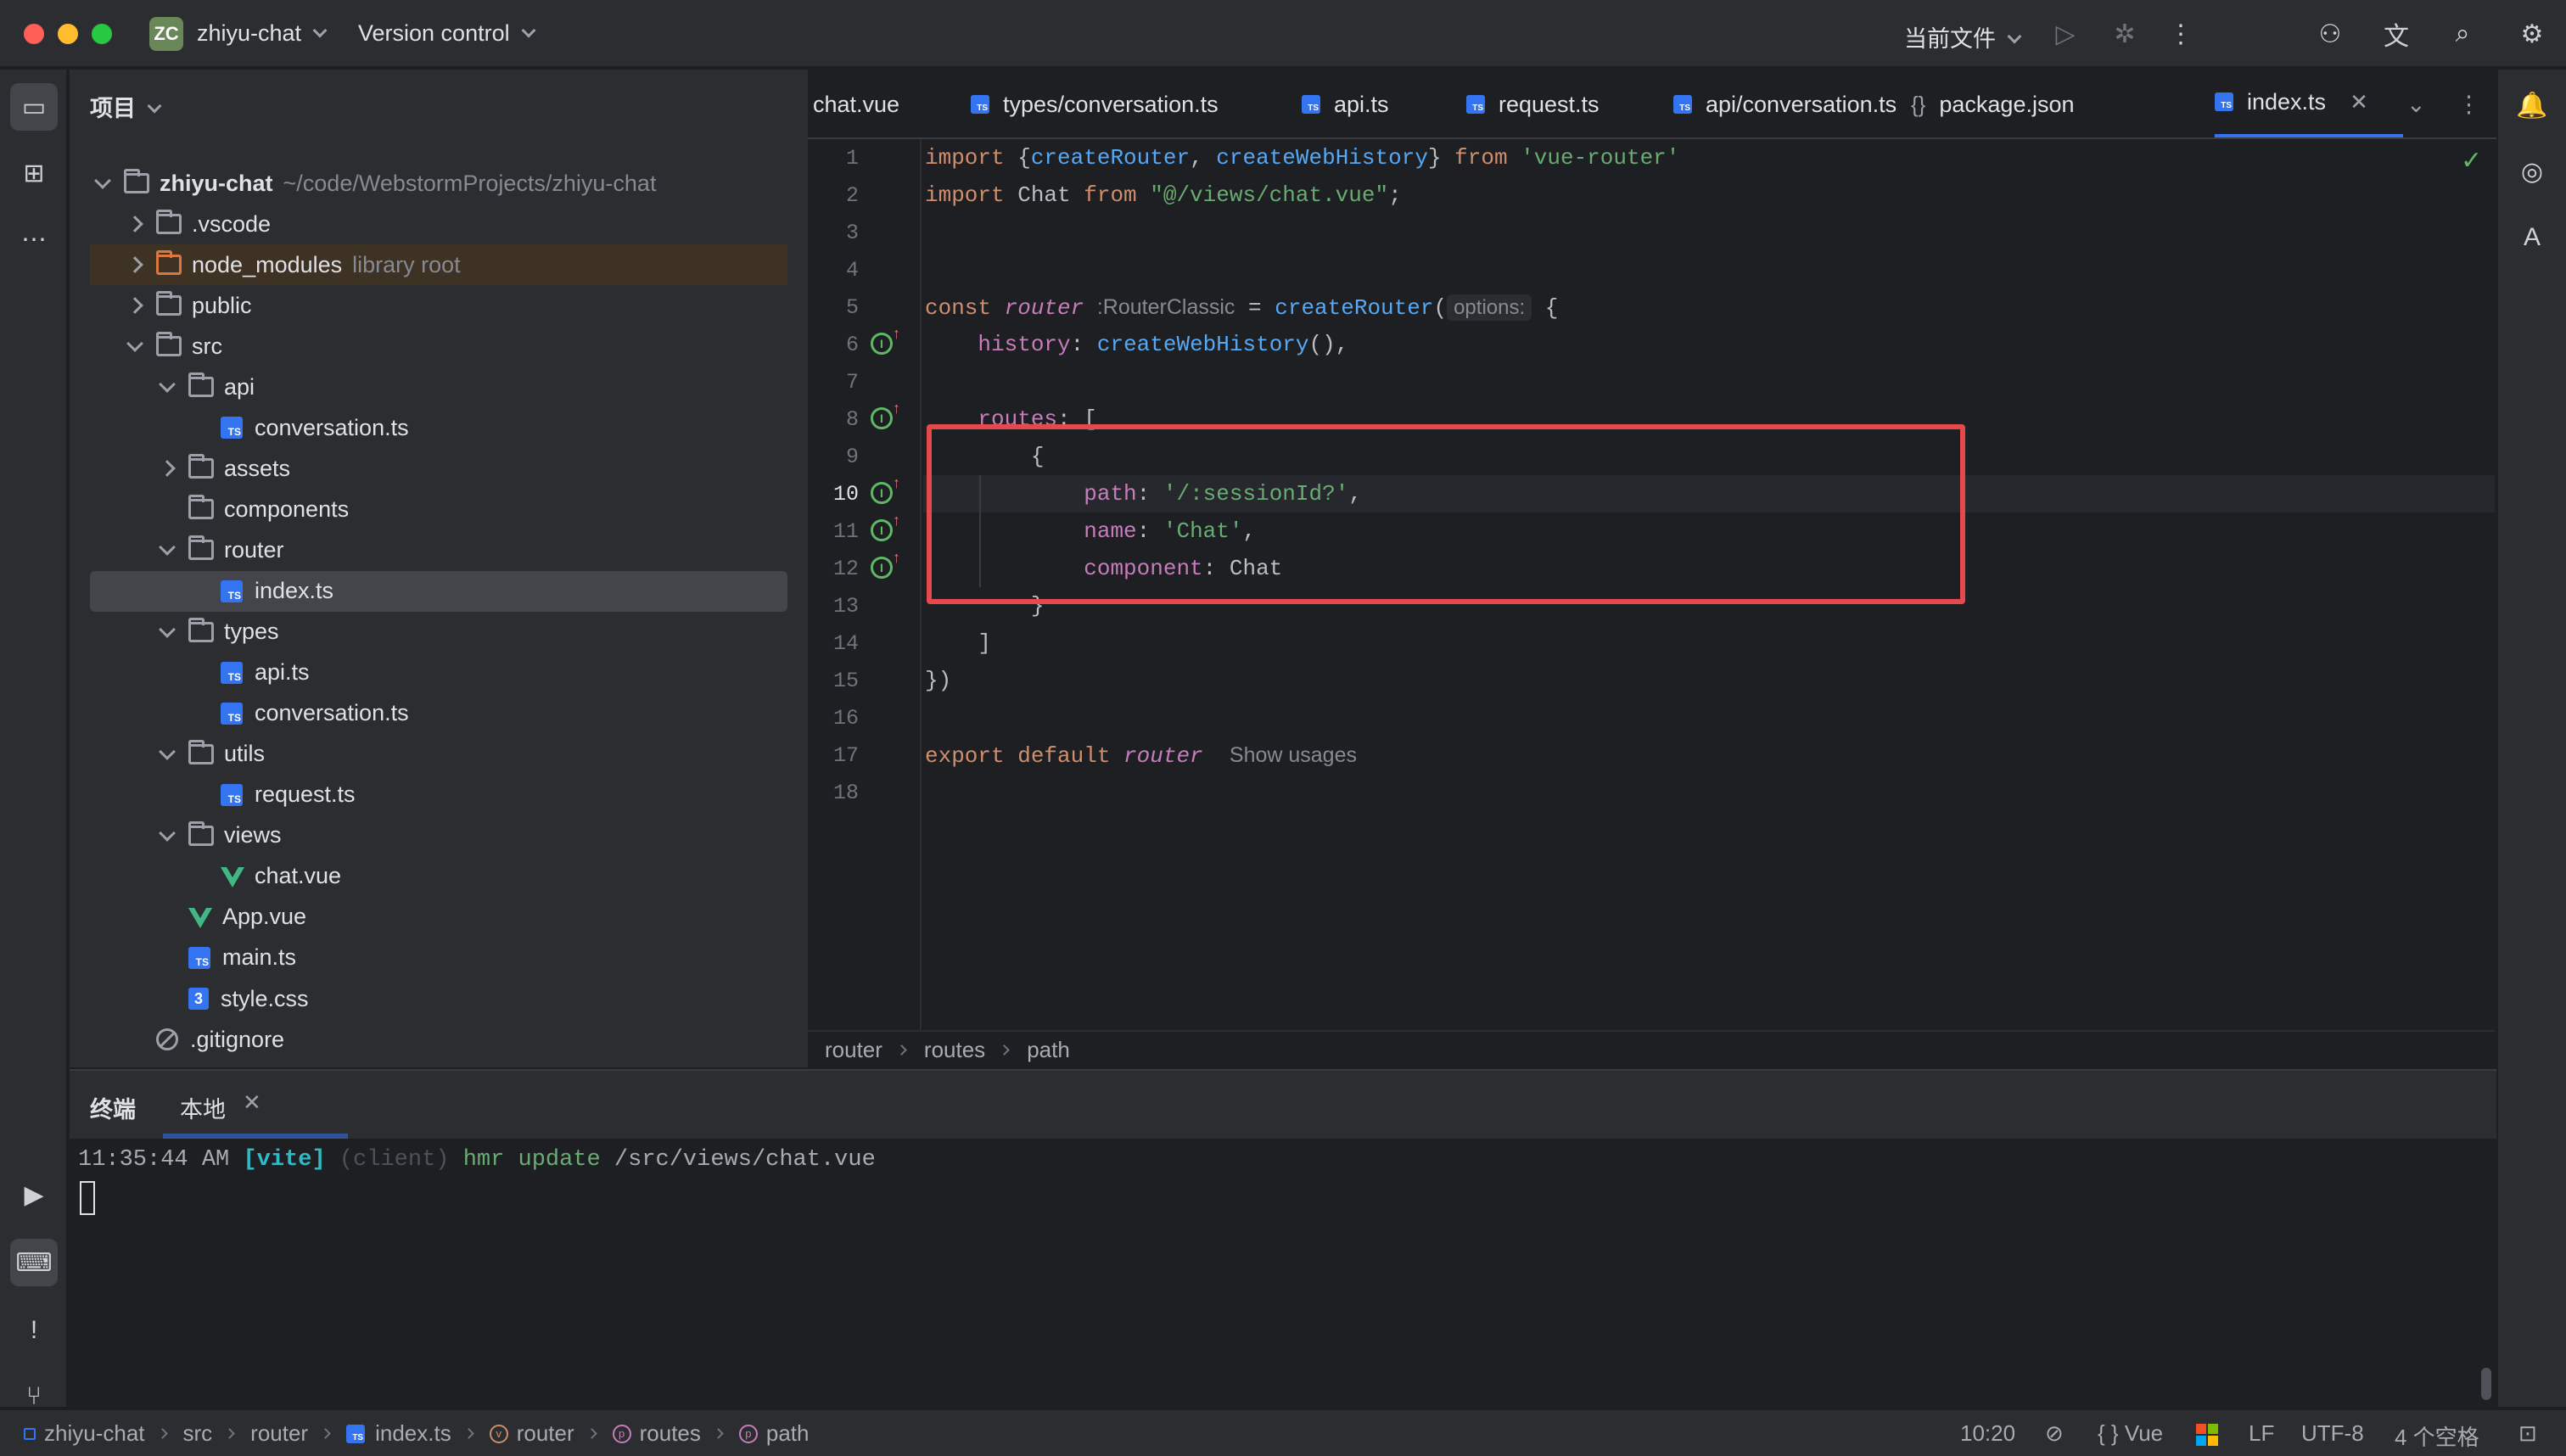 The width and height of the screenshot is (2566, 1456). Describe the element at coordinates (252, 1102) in the screenshot. I see `close-terminal-tab-icon: ✕` at that location.